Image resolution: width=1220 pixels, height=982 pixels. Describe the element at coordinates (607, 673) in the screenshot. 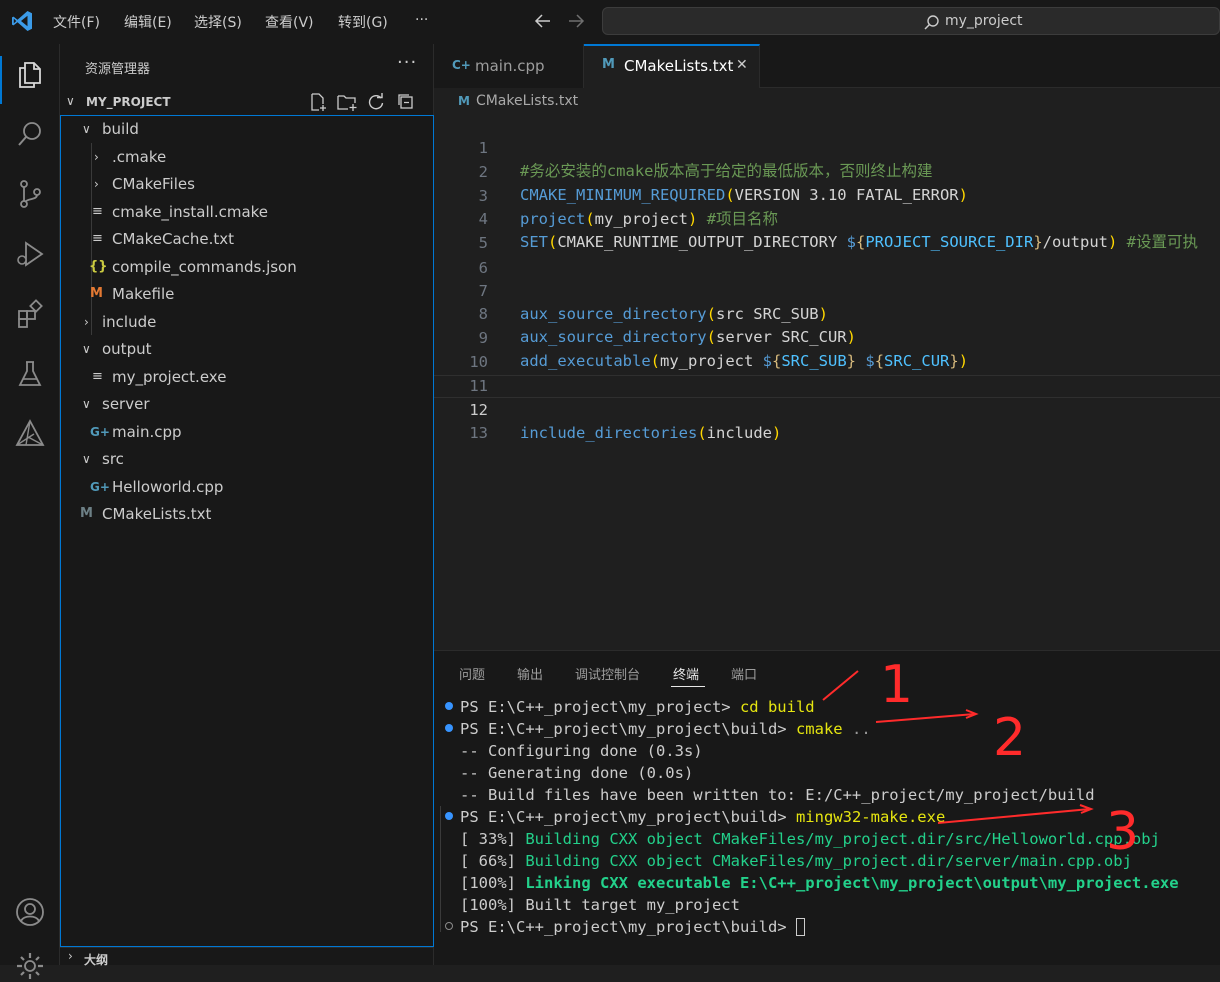

I see `panel-tab-debug-console: 调试控制台` at that location.